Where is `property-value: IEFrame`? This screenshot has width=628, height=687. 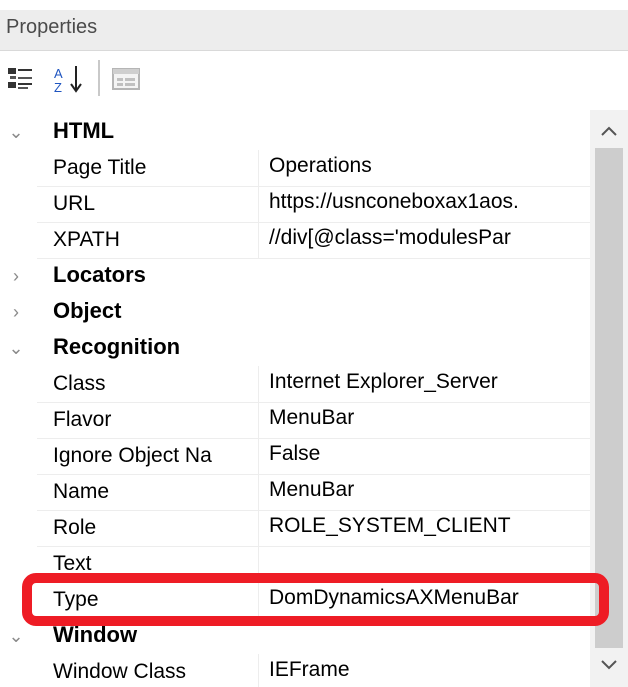 property-value: IEFrame is located at coordinates (309, 669).